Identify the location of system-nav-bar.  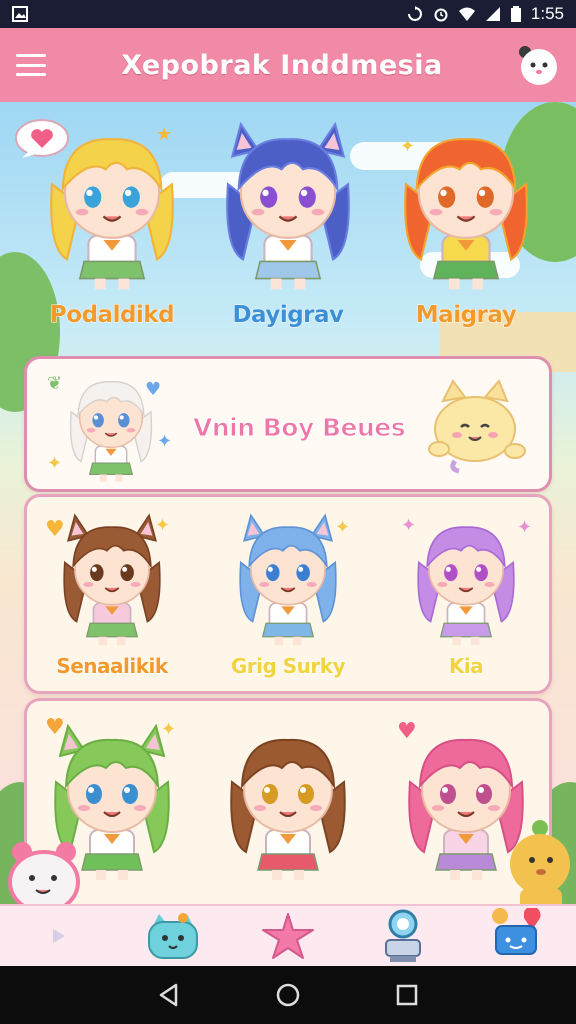
(288, 995).